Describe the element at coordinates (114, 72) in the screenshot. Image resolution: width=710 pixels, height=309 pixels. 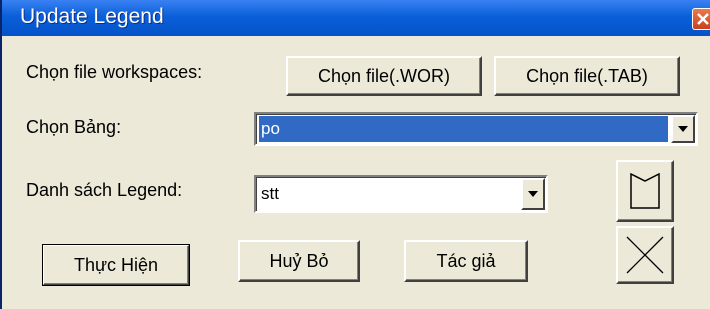
I see `workspace-label: Chọn file workspaces:` at that location.